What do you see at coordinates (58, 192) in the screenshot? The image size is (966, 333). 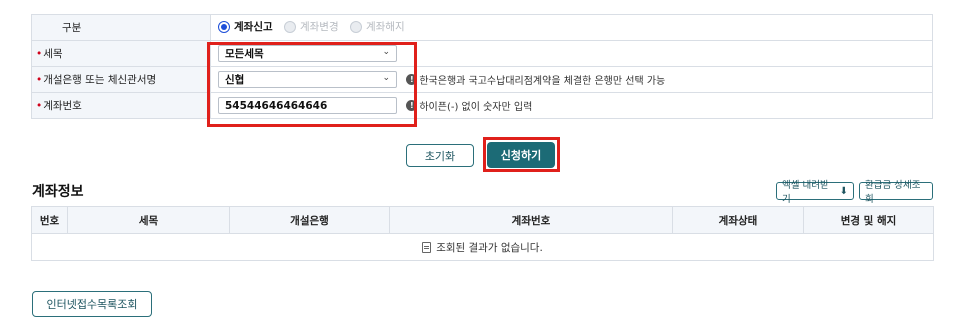 I see `account-info-title: 계좌정보` at bounding box center [58, 192].